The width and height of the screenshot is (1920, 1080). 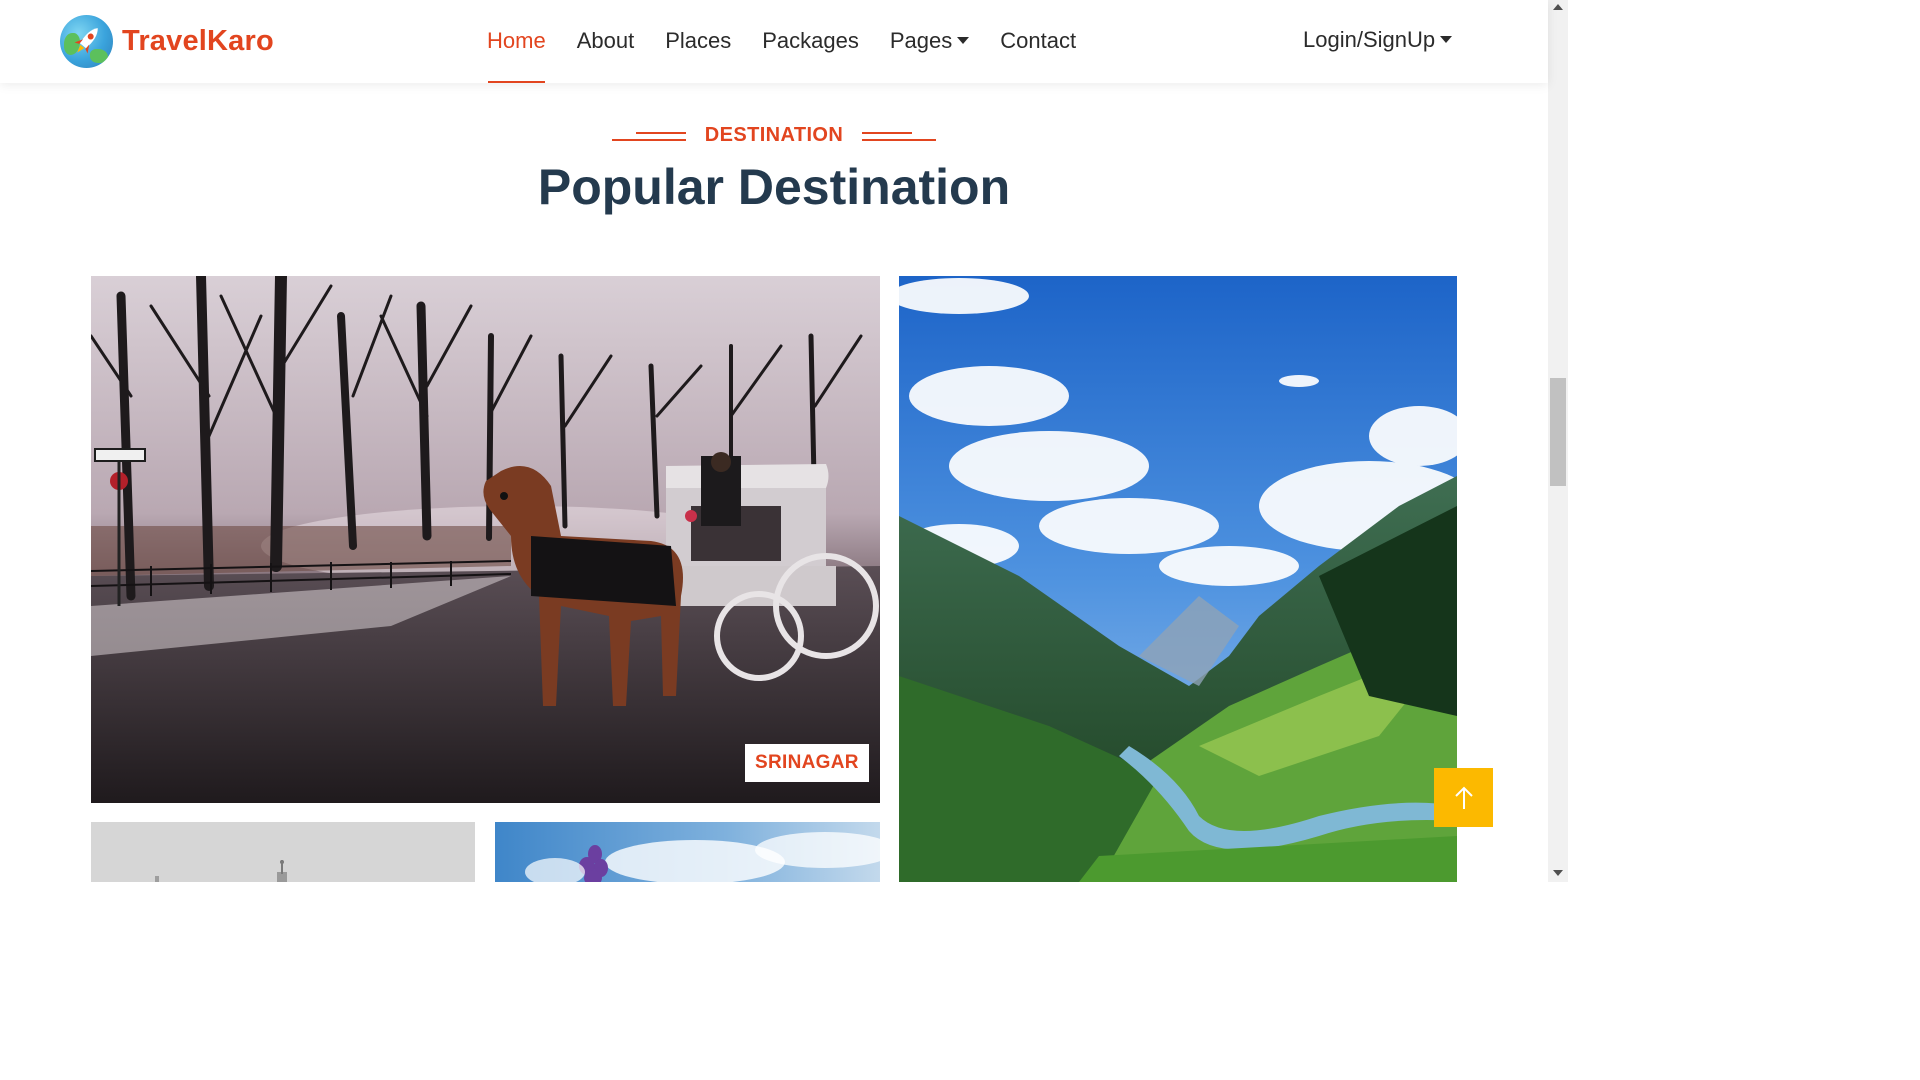 I want to click on destination-card-mosque, so click(x=283, y=852).